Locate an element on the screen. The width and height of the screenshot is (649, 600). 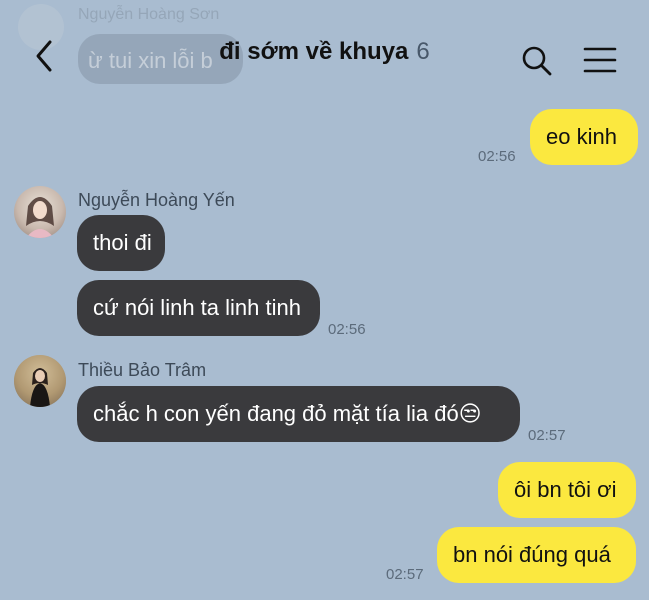
message-text: eo kinh is located at coordinates (581, 136).